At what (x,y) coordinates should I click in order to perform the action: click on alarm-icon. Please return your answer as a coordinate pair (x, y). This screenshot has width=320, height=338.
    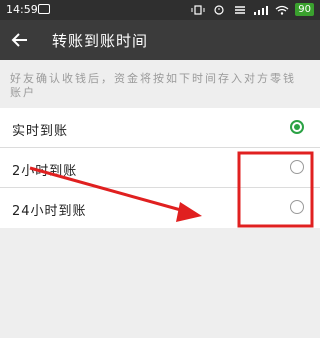
    Looking at the image, I should click on (219, 9).